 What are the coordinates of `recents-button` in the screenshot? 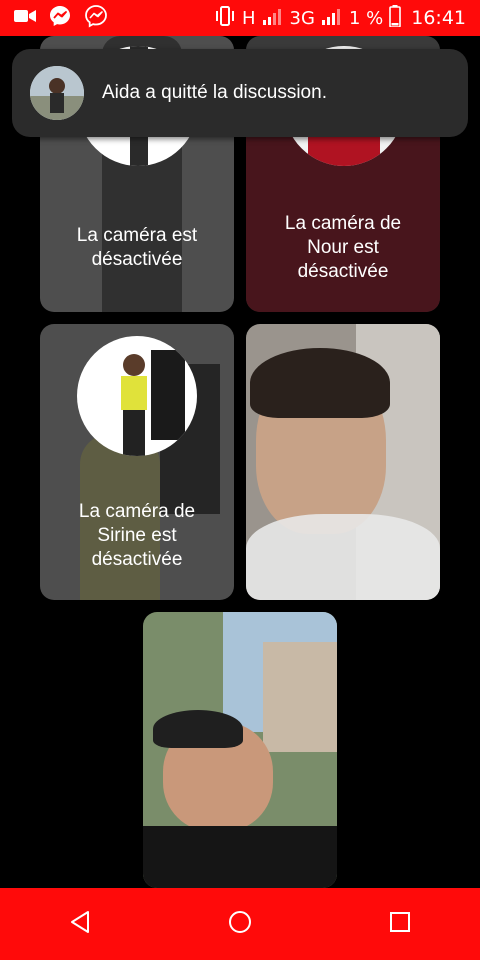 It's located at (400, 924).